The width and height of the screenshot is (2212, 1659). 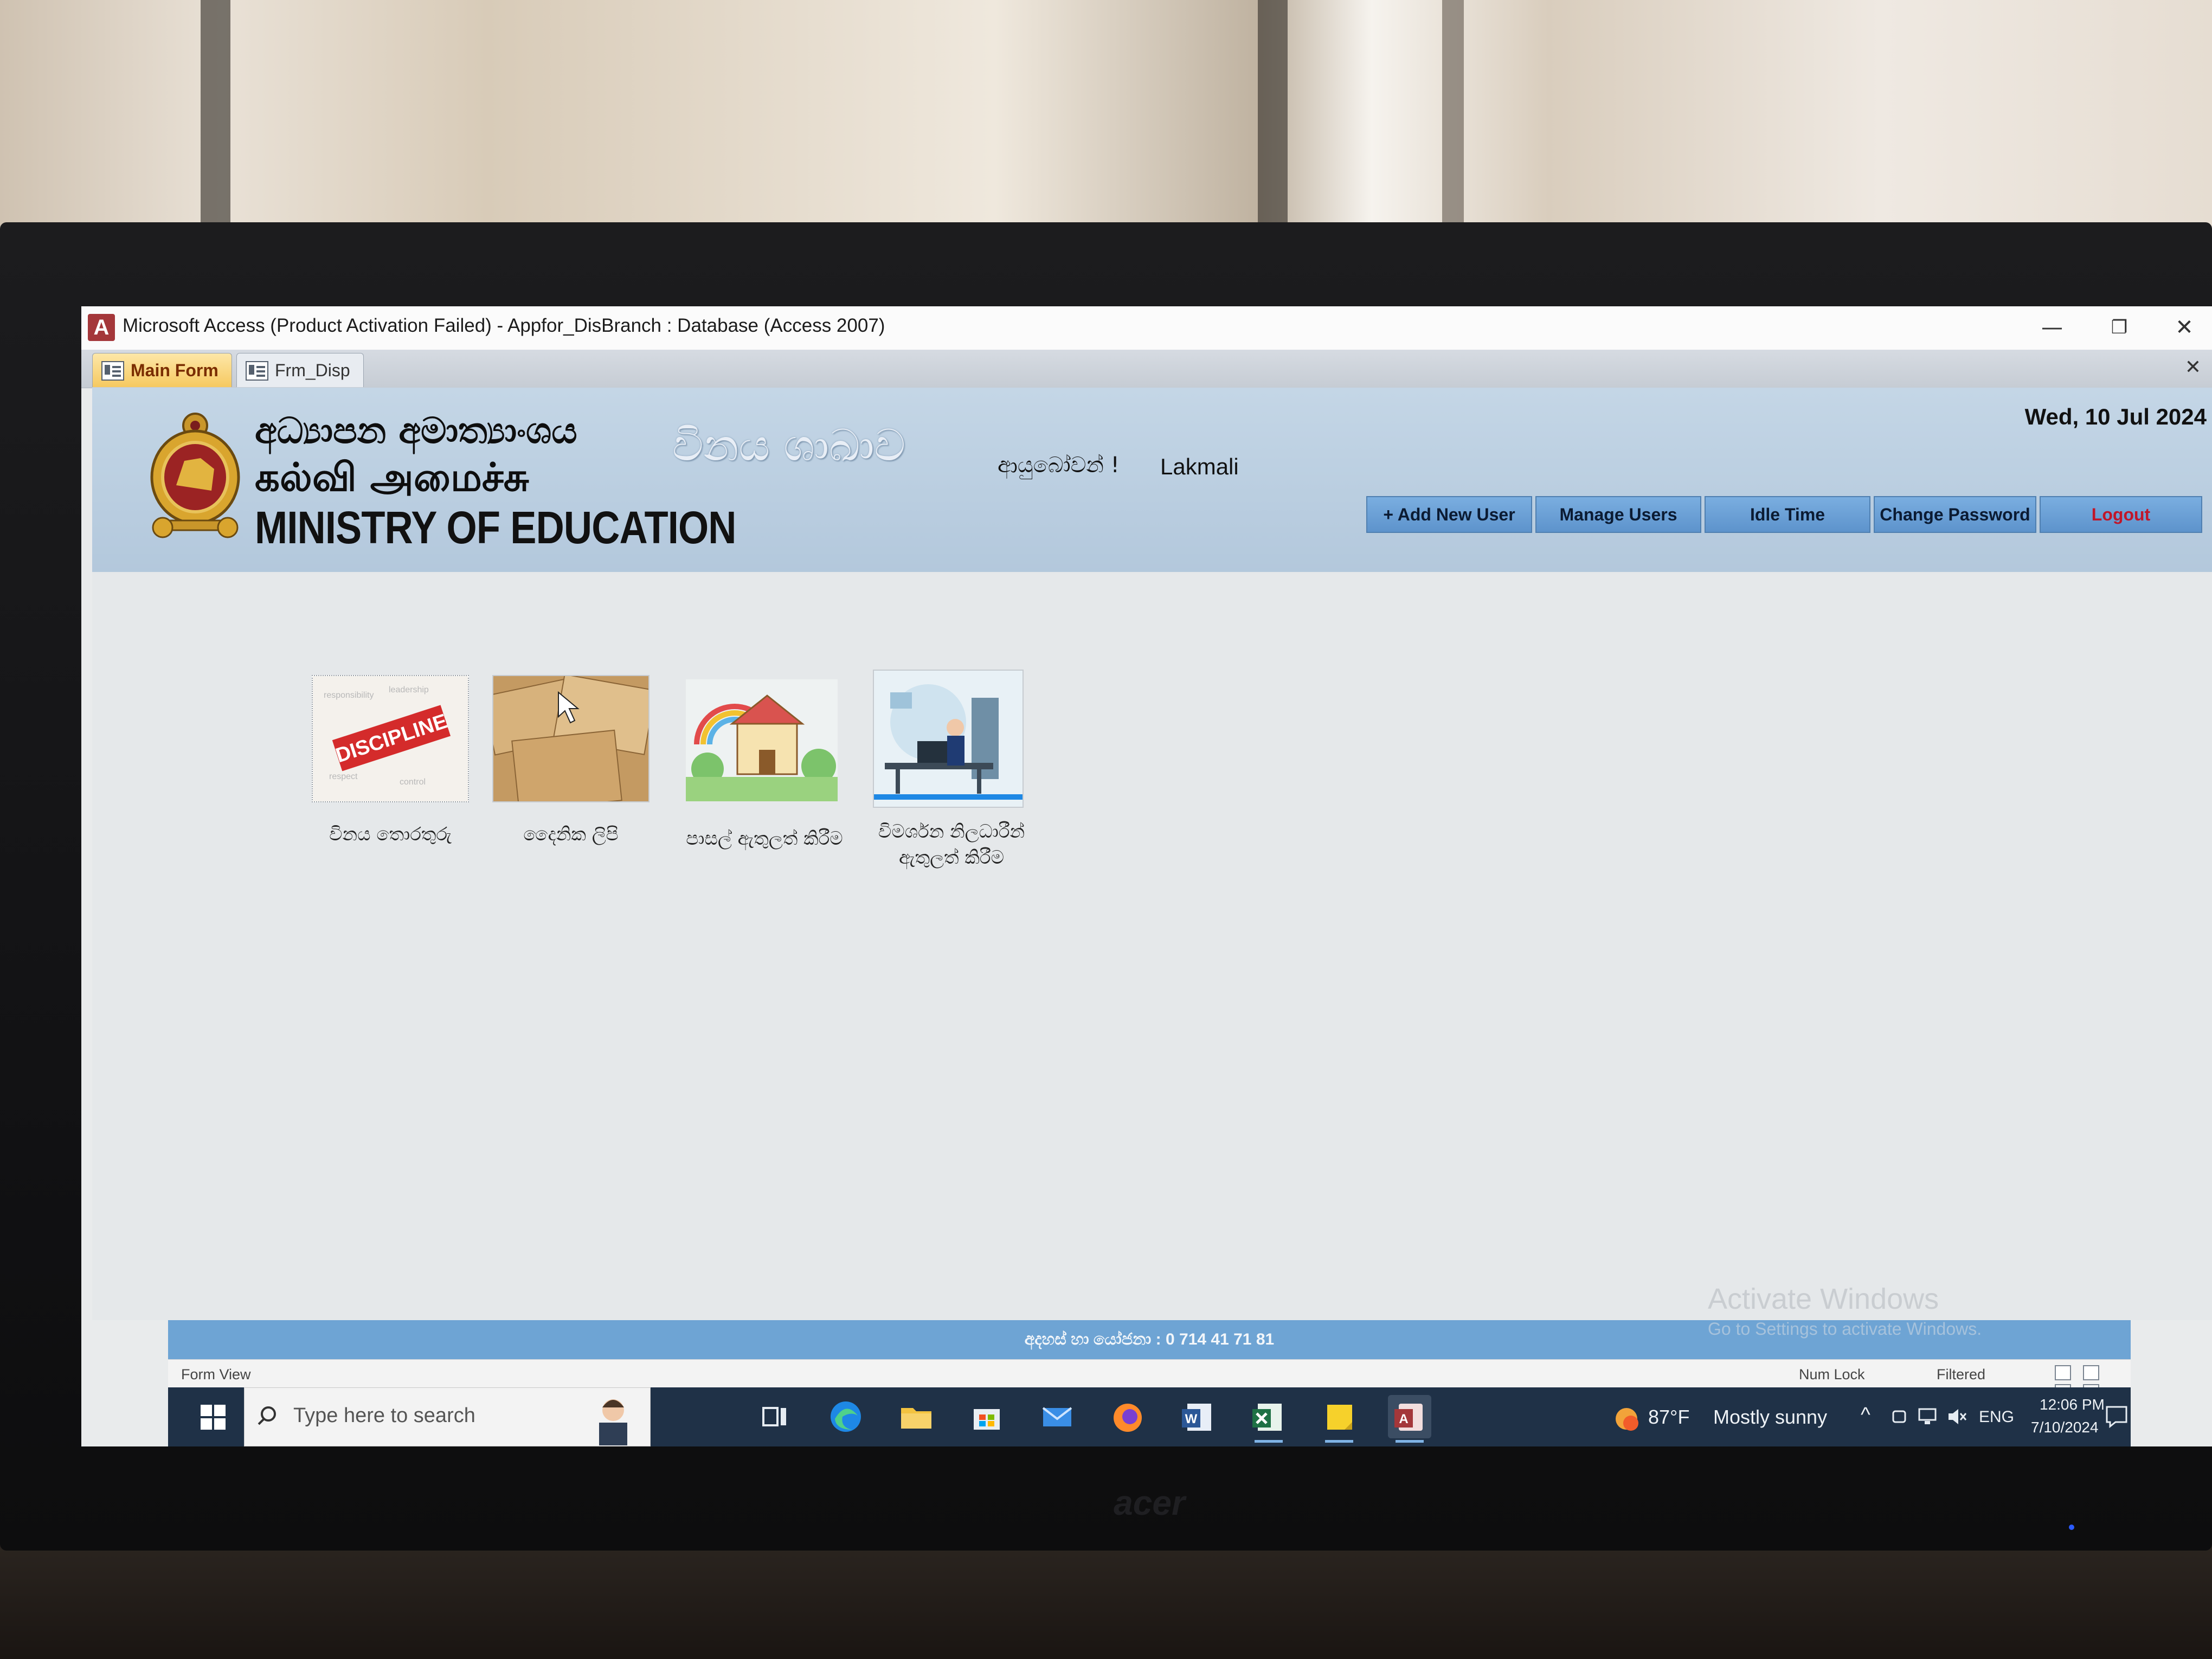 I want to click on svg-text: A, so click(x=1403, y=1419).